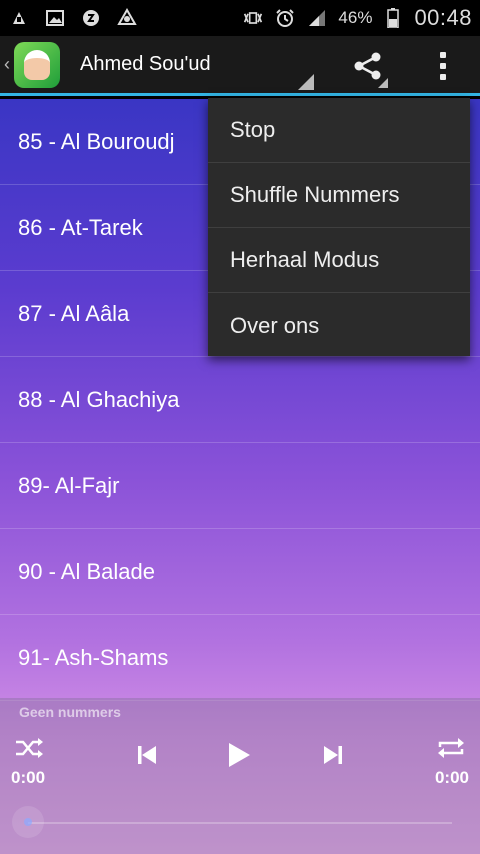  Describe the element at coordinates (9, 64) in the screenshot. I see `up-caret-icon: ‹` at that location.